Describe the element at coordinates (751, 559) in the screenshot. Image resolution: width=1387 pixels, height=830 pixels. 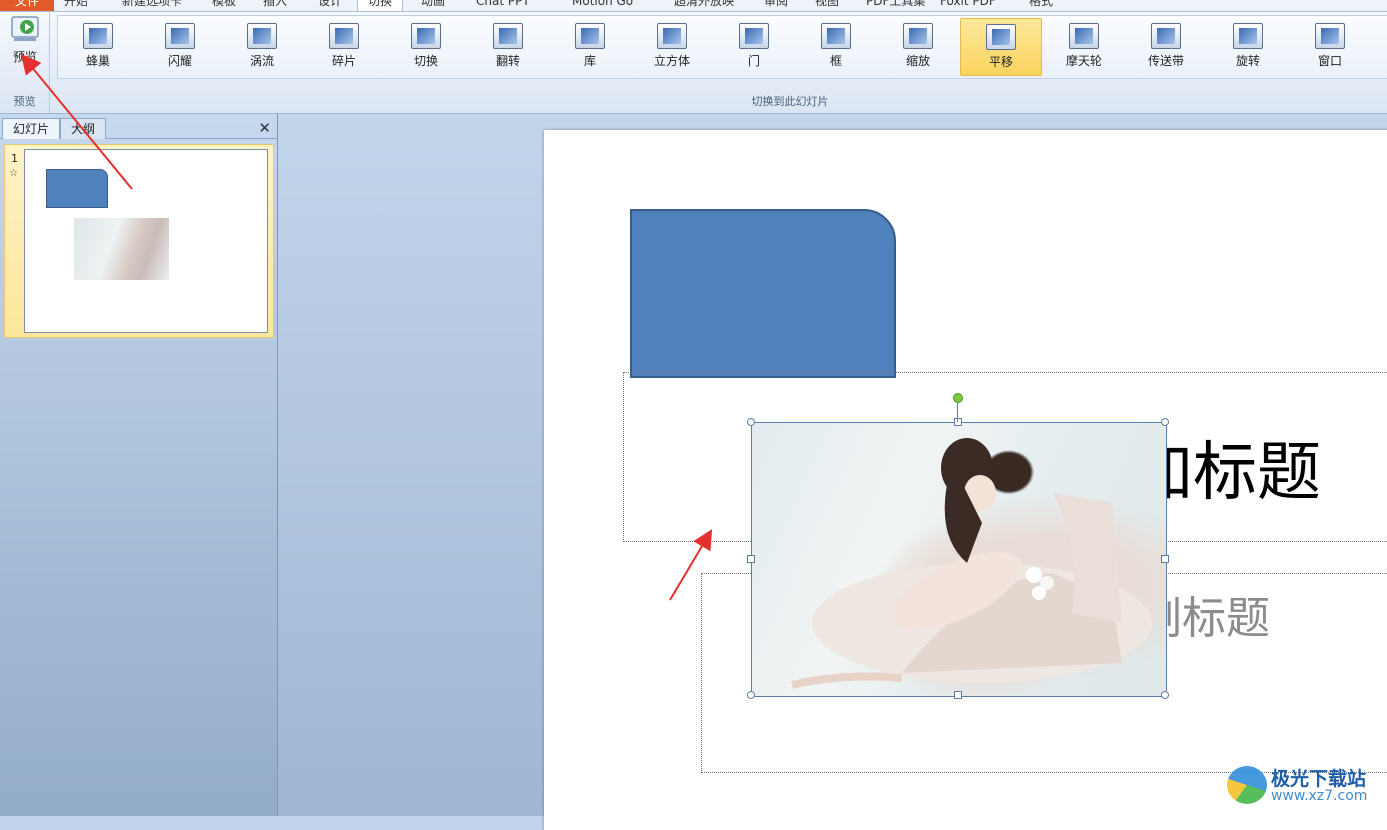
I see `resize-handle-left` at that location.